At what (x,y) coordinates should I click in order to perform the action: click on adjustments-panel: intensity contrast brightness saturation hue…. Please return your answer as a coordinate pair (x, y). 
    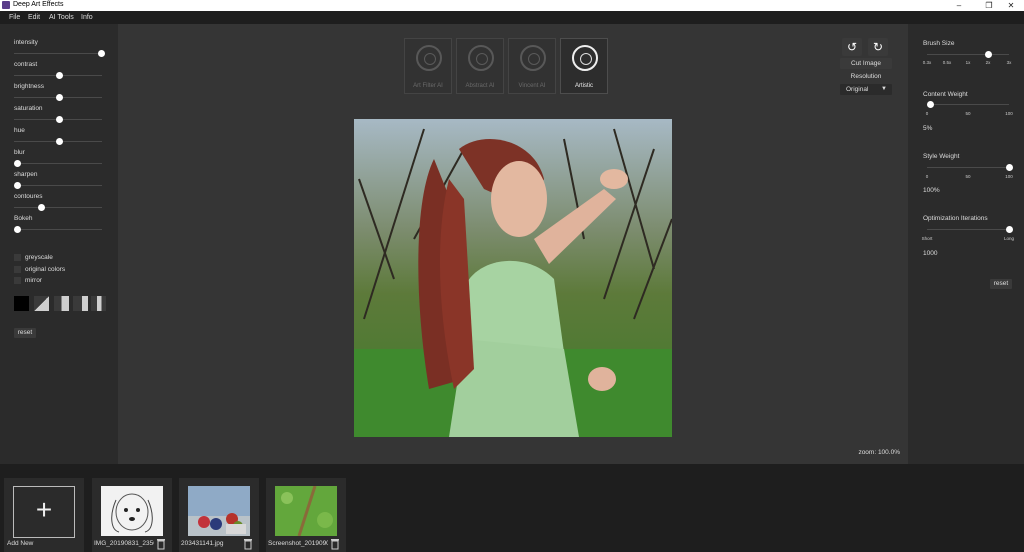
    Looking at the image, I should click on (59, 244).